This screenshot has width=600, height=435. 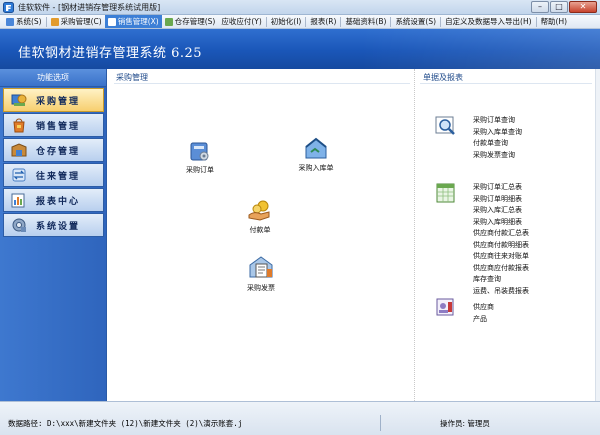 What do you see at coordinates (465, 423) in the screenshot?
I see `operator: 操作员: 管理员` at bounding box center [465, 423].